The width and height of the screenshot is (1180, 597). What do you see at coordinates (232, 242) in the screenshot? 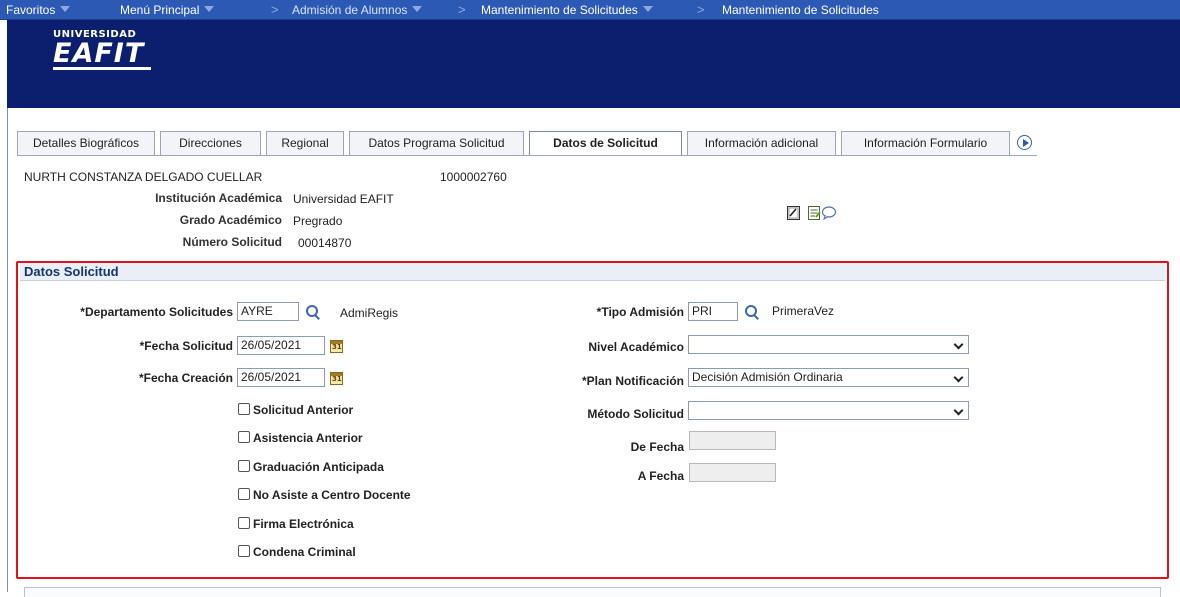
I see `application-number-label: Número Solicitud` at bounding box center [232, 242].